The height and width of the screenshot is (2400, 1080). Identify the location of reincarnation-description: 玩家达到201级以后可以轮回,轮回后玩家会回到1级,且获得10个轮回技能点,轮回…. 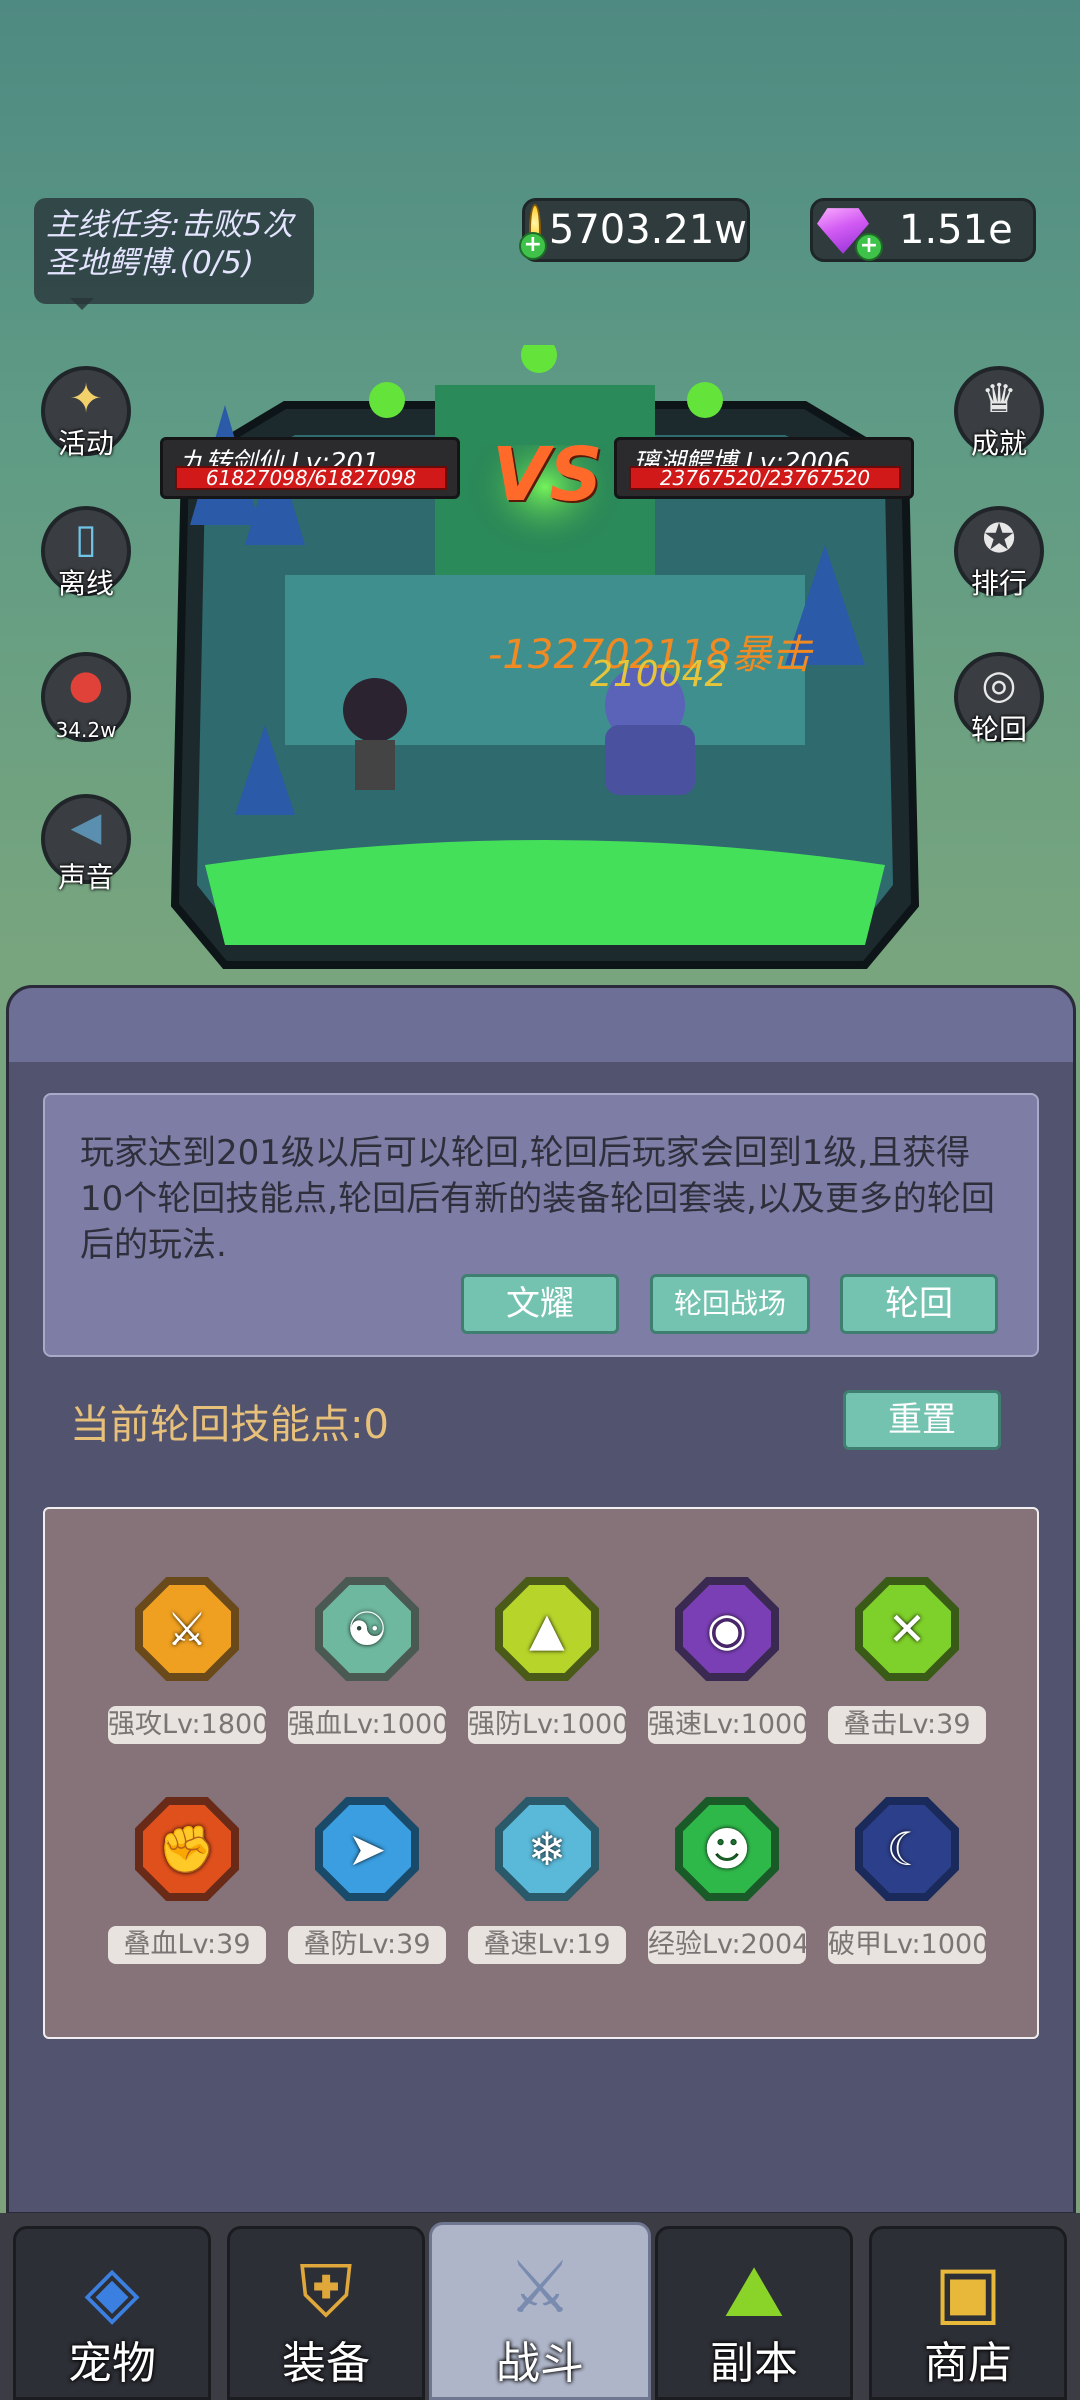
(537, 1199).